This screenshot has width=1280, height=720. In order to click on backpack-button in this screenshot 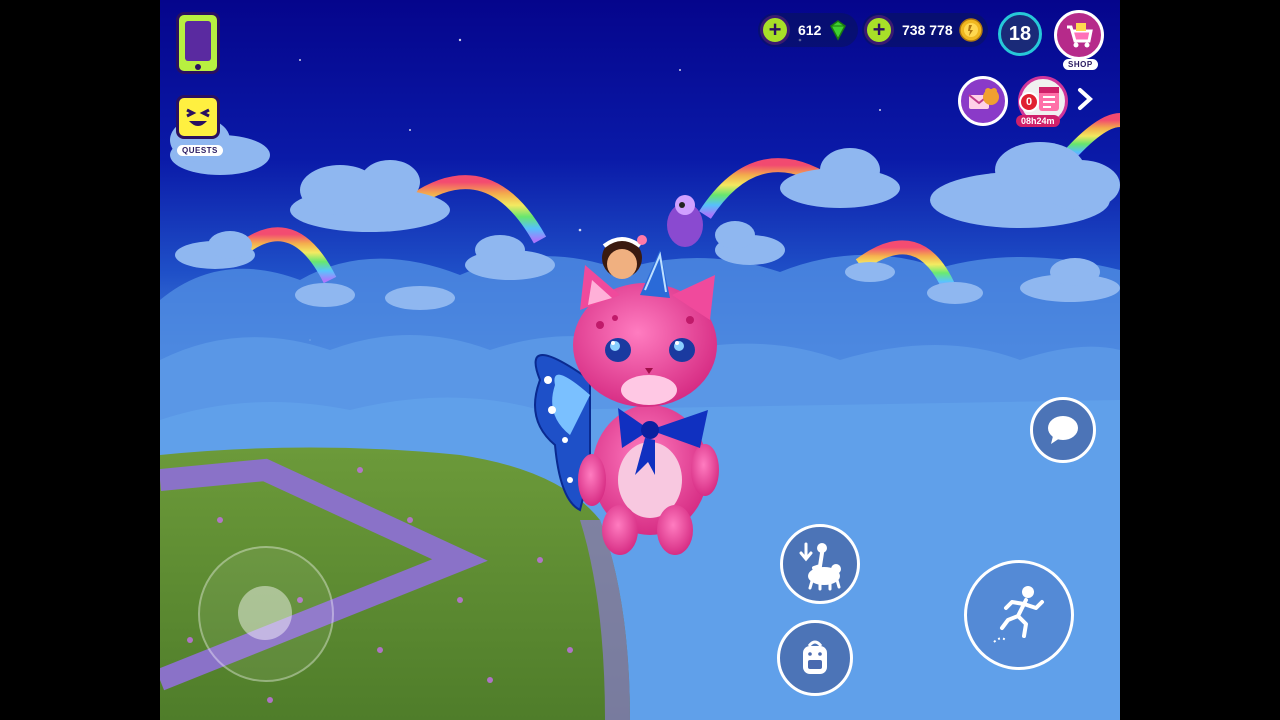, I will do `click(815, 658)`.